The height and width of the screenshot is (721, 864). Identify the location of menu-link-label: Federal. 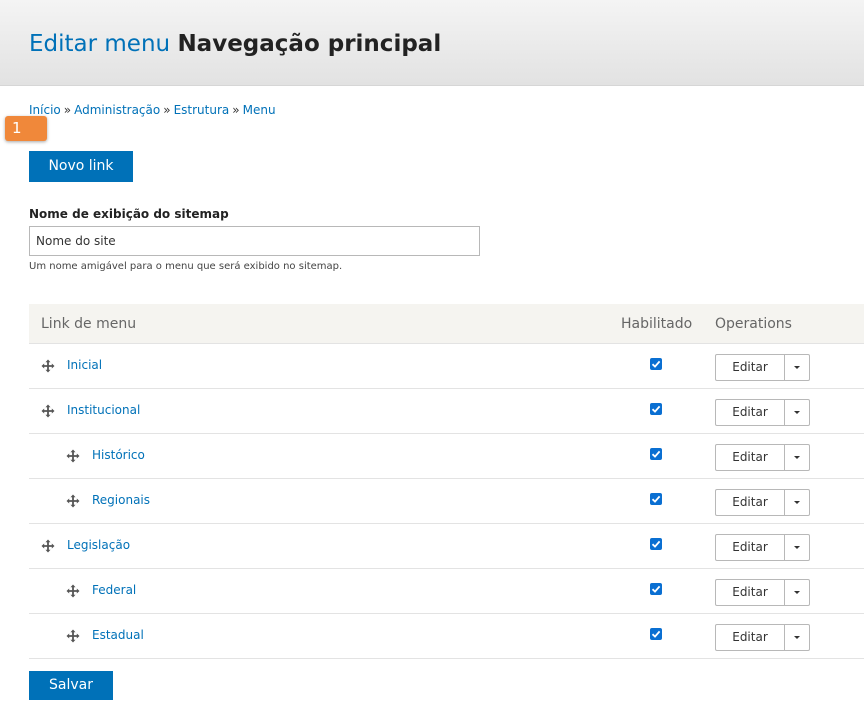
(114, 590).